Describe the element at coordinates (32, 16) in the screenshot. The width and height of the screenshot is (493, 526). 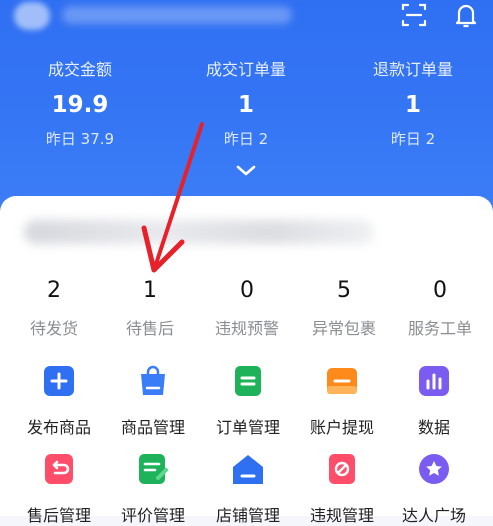
I see `avatar` at that location.